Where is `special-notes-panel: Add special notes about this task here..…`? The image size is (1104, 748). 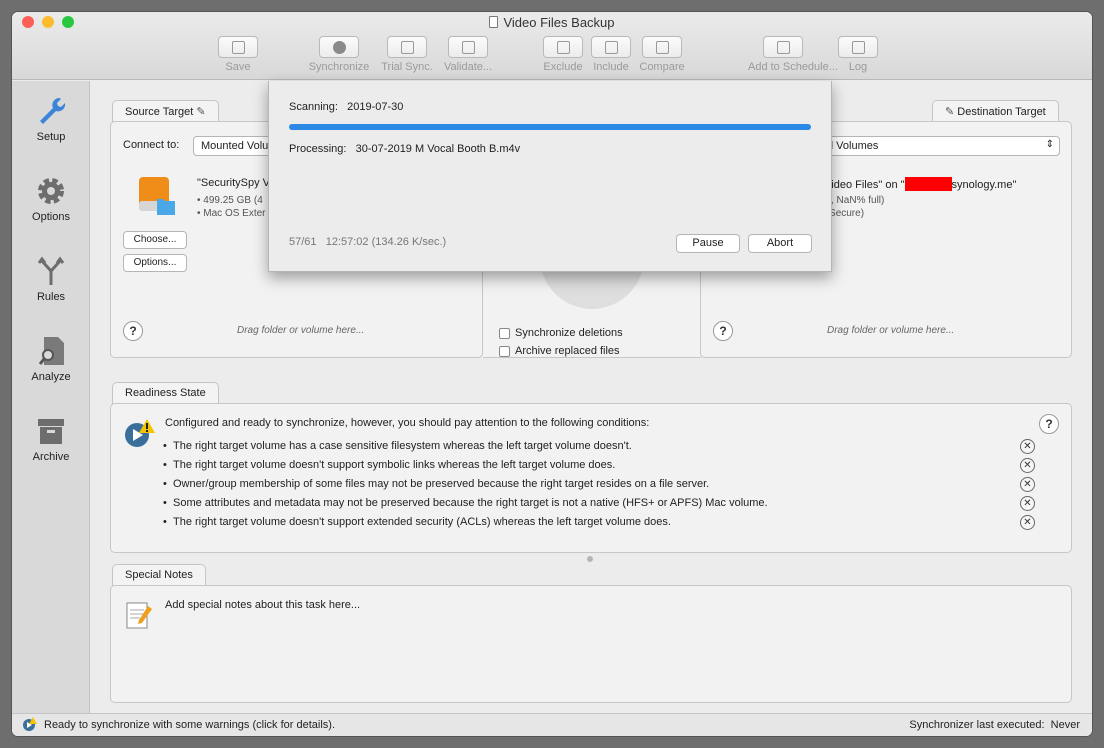
special-notes-panel: Add special notes about this task here..… is located at coordinates (591, 644).